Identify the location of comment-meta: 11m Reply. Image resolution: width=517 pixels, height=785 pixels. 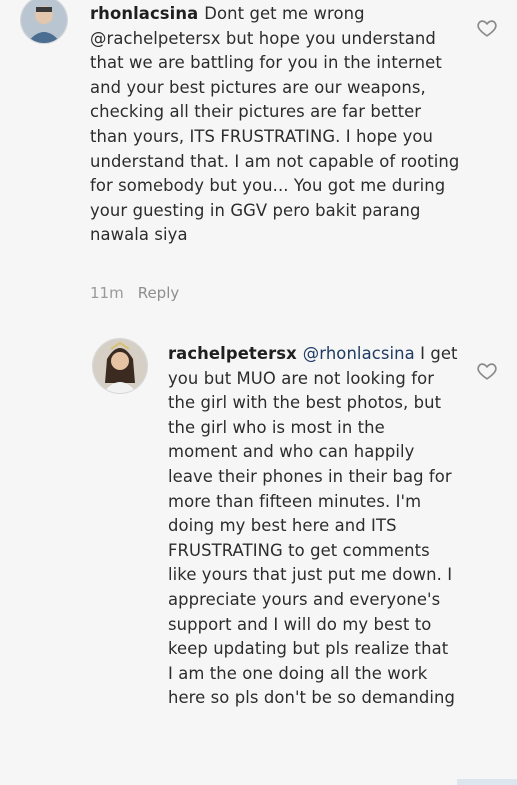
(134, 293).